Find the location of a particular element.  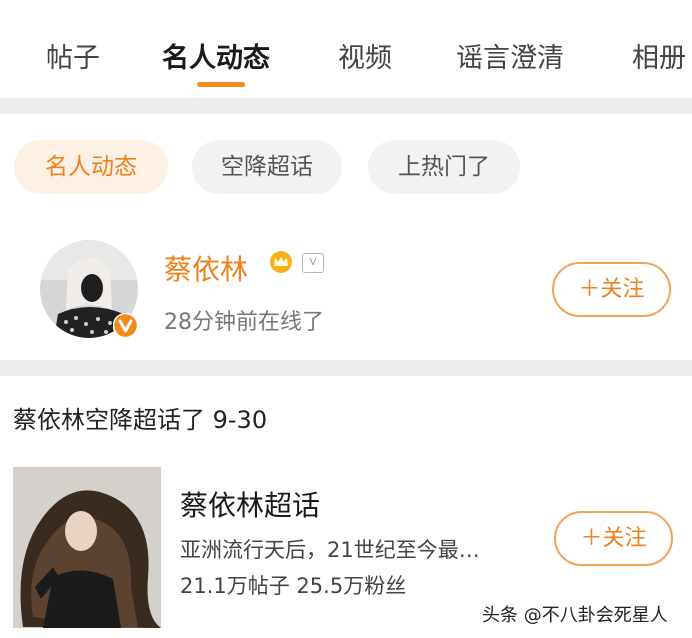

active-tab-indicator is located at coordinates (221, 84).